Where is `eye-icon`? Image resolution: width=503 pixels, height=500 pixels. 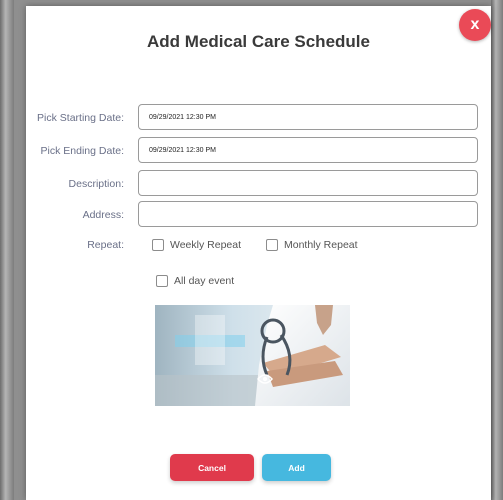
eye-icon is located at coordinates (265, 379).